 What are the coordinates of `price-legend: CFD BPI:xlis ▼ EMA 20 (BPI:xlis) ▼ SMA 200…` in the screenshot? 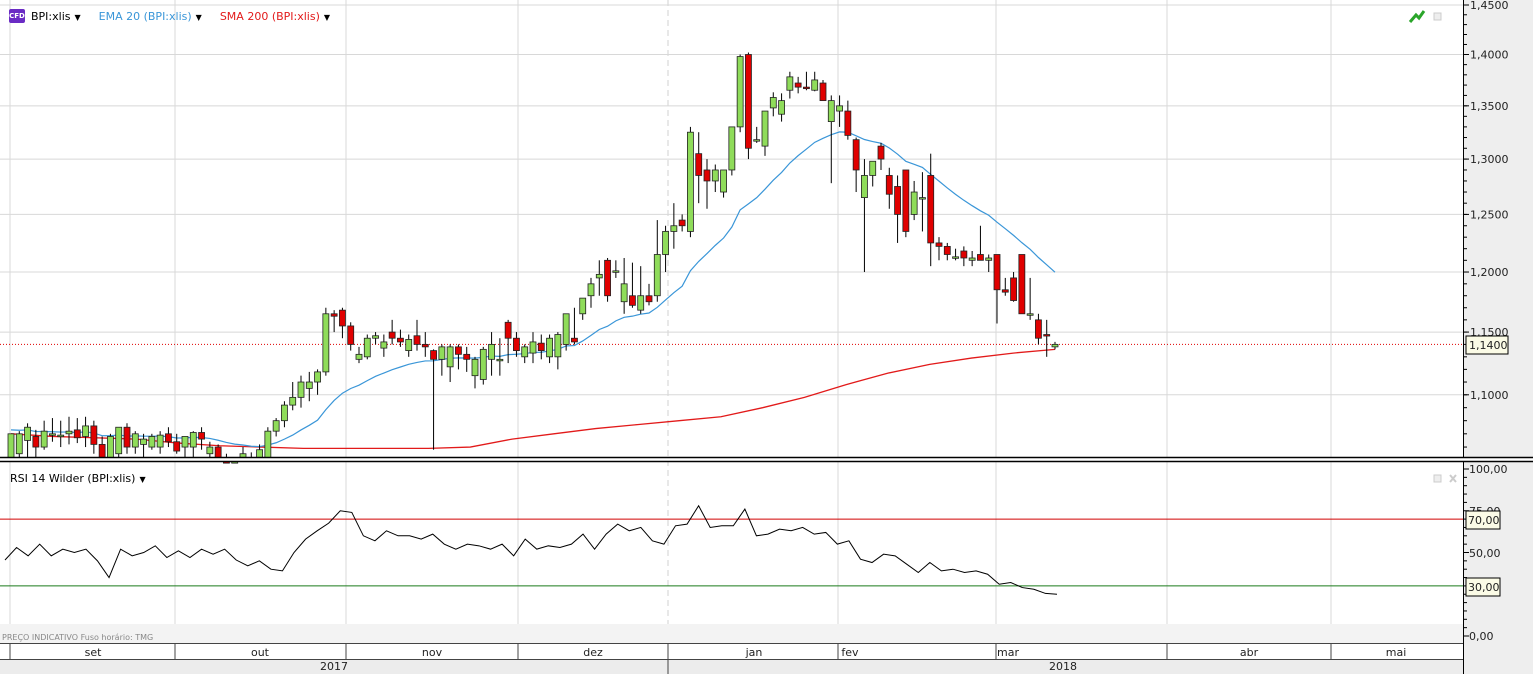 It's located at (175, 16).